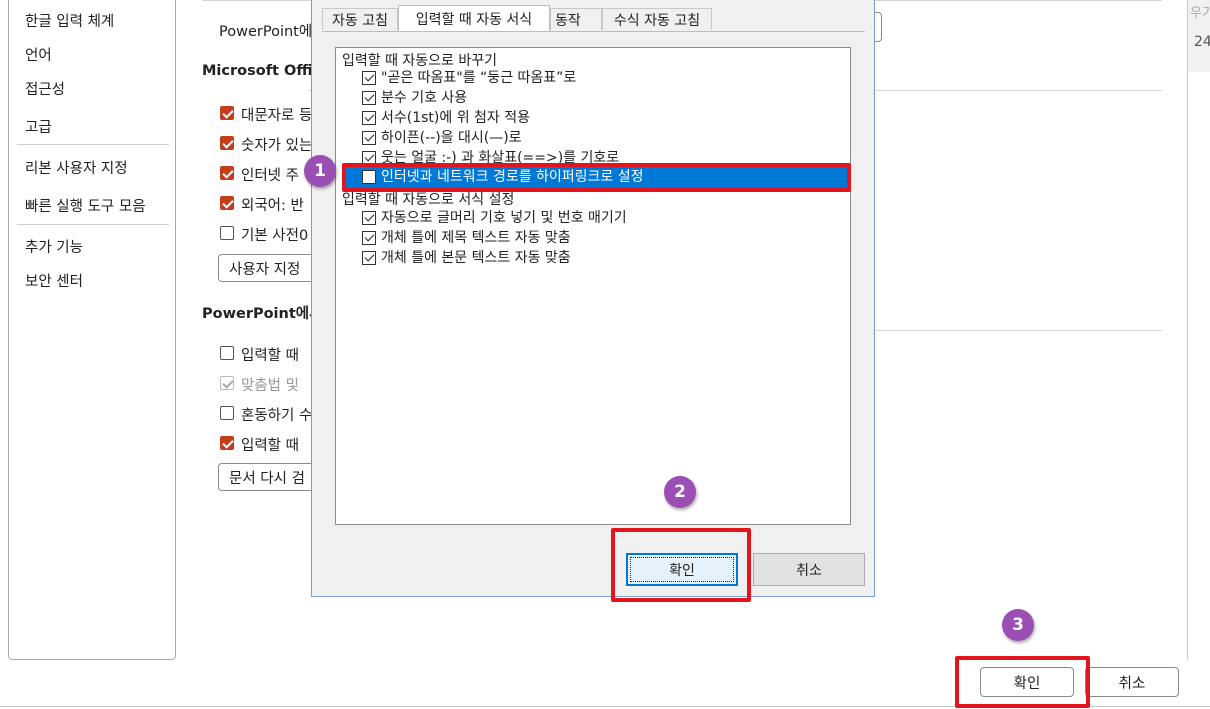 This screenshot has width=1210, height=709. What do you see at coordinates (809, 569) in the screenshot?
I see `dialog-cancel-button: 취소` at bounding box center [809, 569].